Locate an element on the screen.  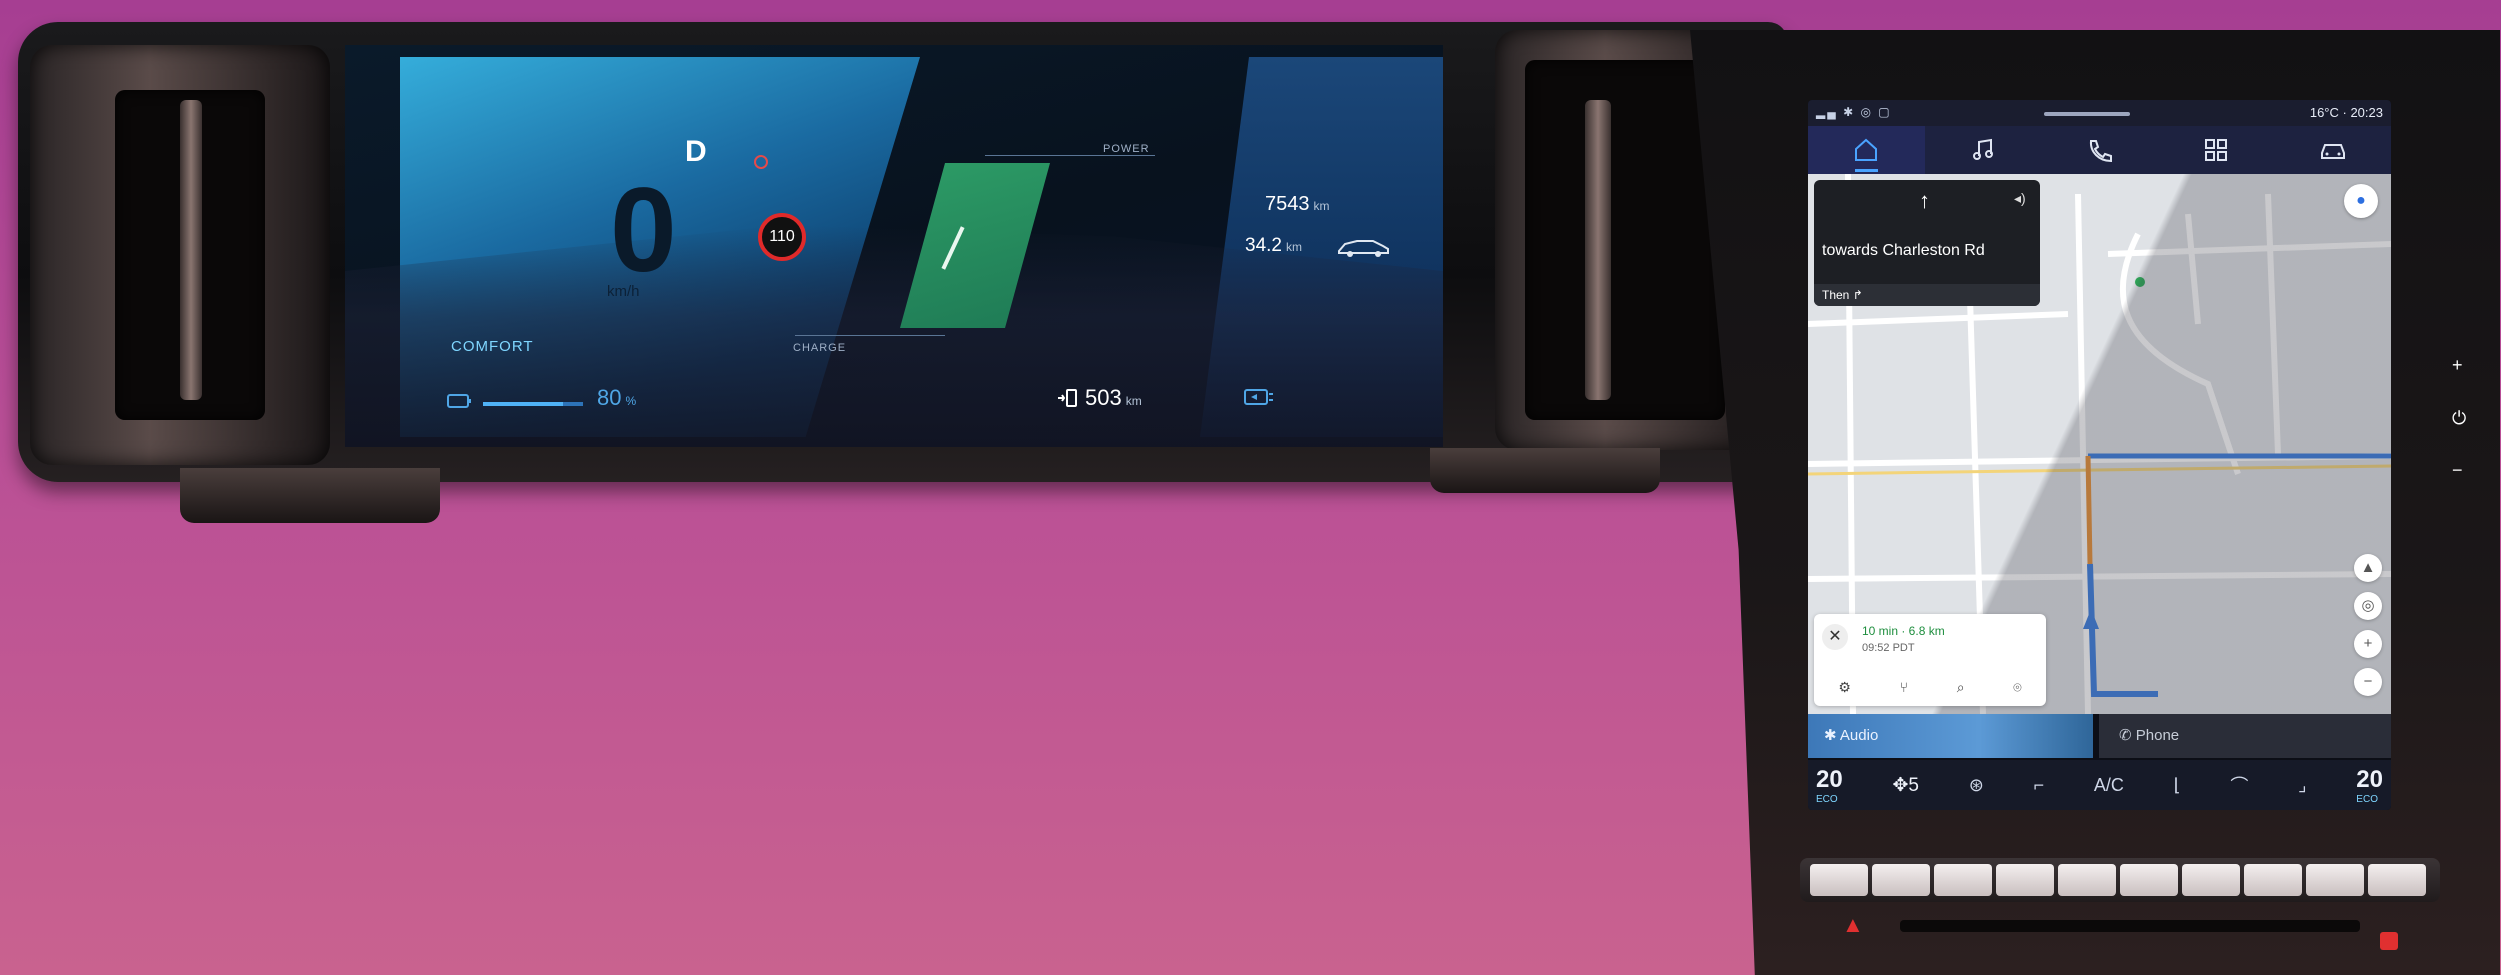
climate-bar: 20 ECO ✥5 ⊛ ⌐ A/C ⌊ ⌒ ⌟ 20 ECO is located at coordinates (2099, 785).